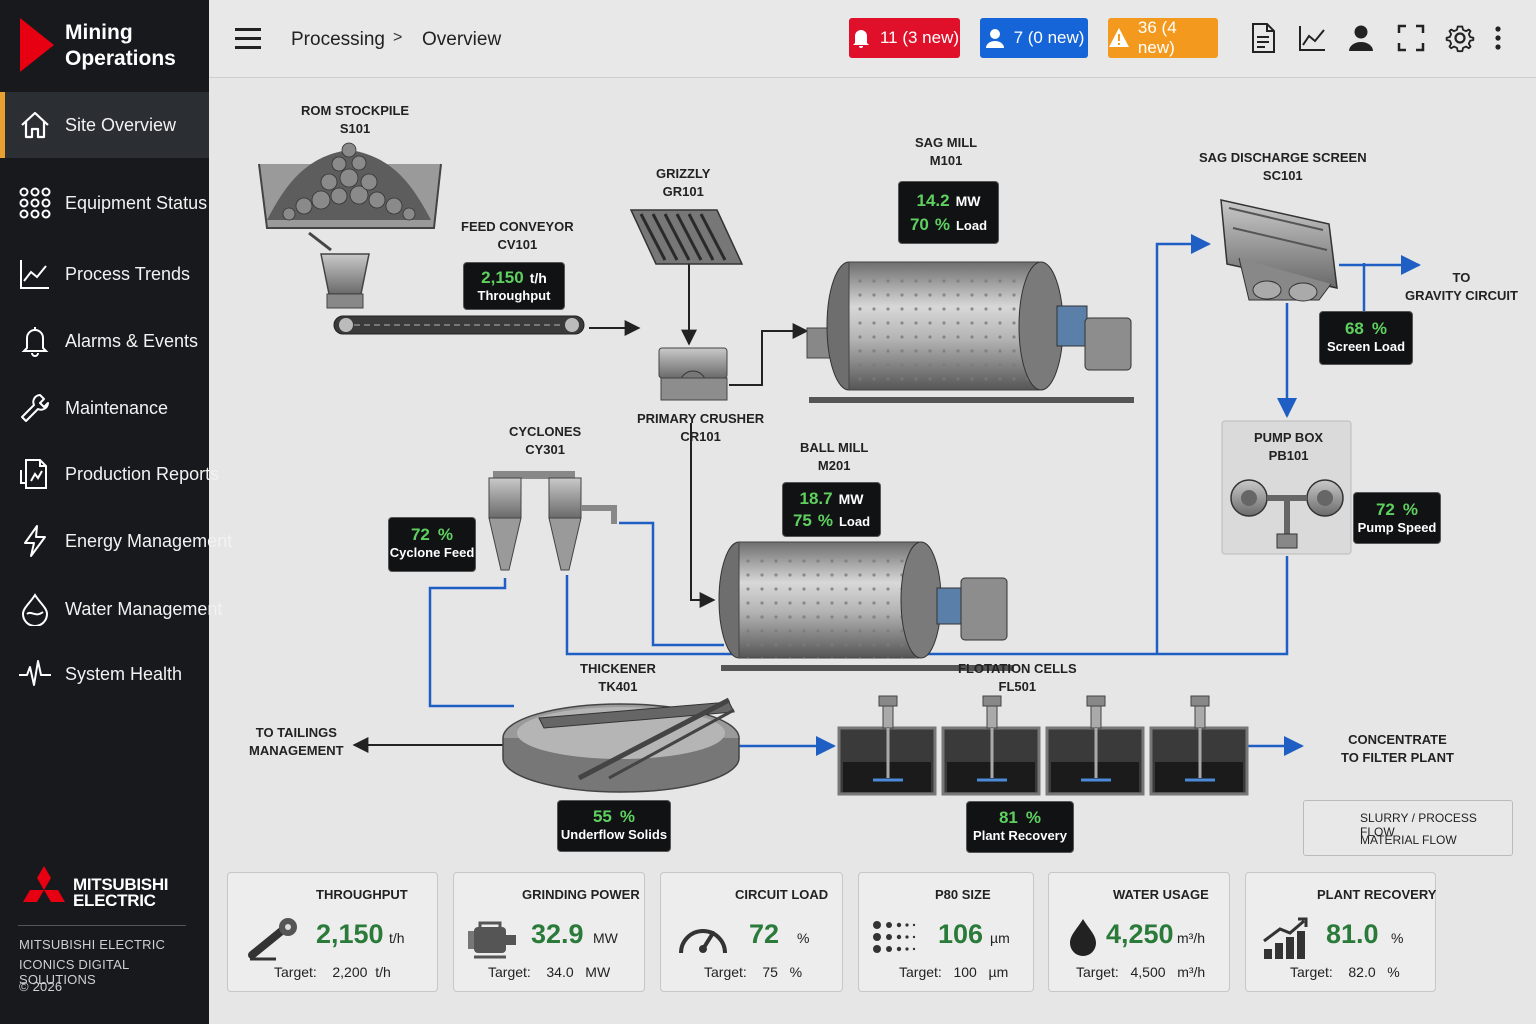 The image size is (1536, 1024). Describe the element at coordinates (970, 332) in the screenshot. I see `sag-mill-graphic` at that location.